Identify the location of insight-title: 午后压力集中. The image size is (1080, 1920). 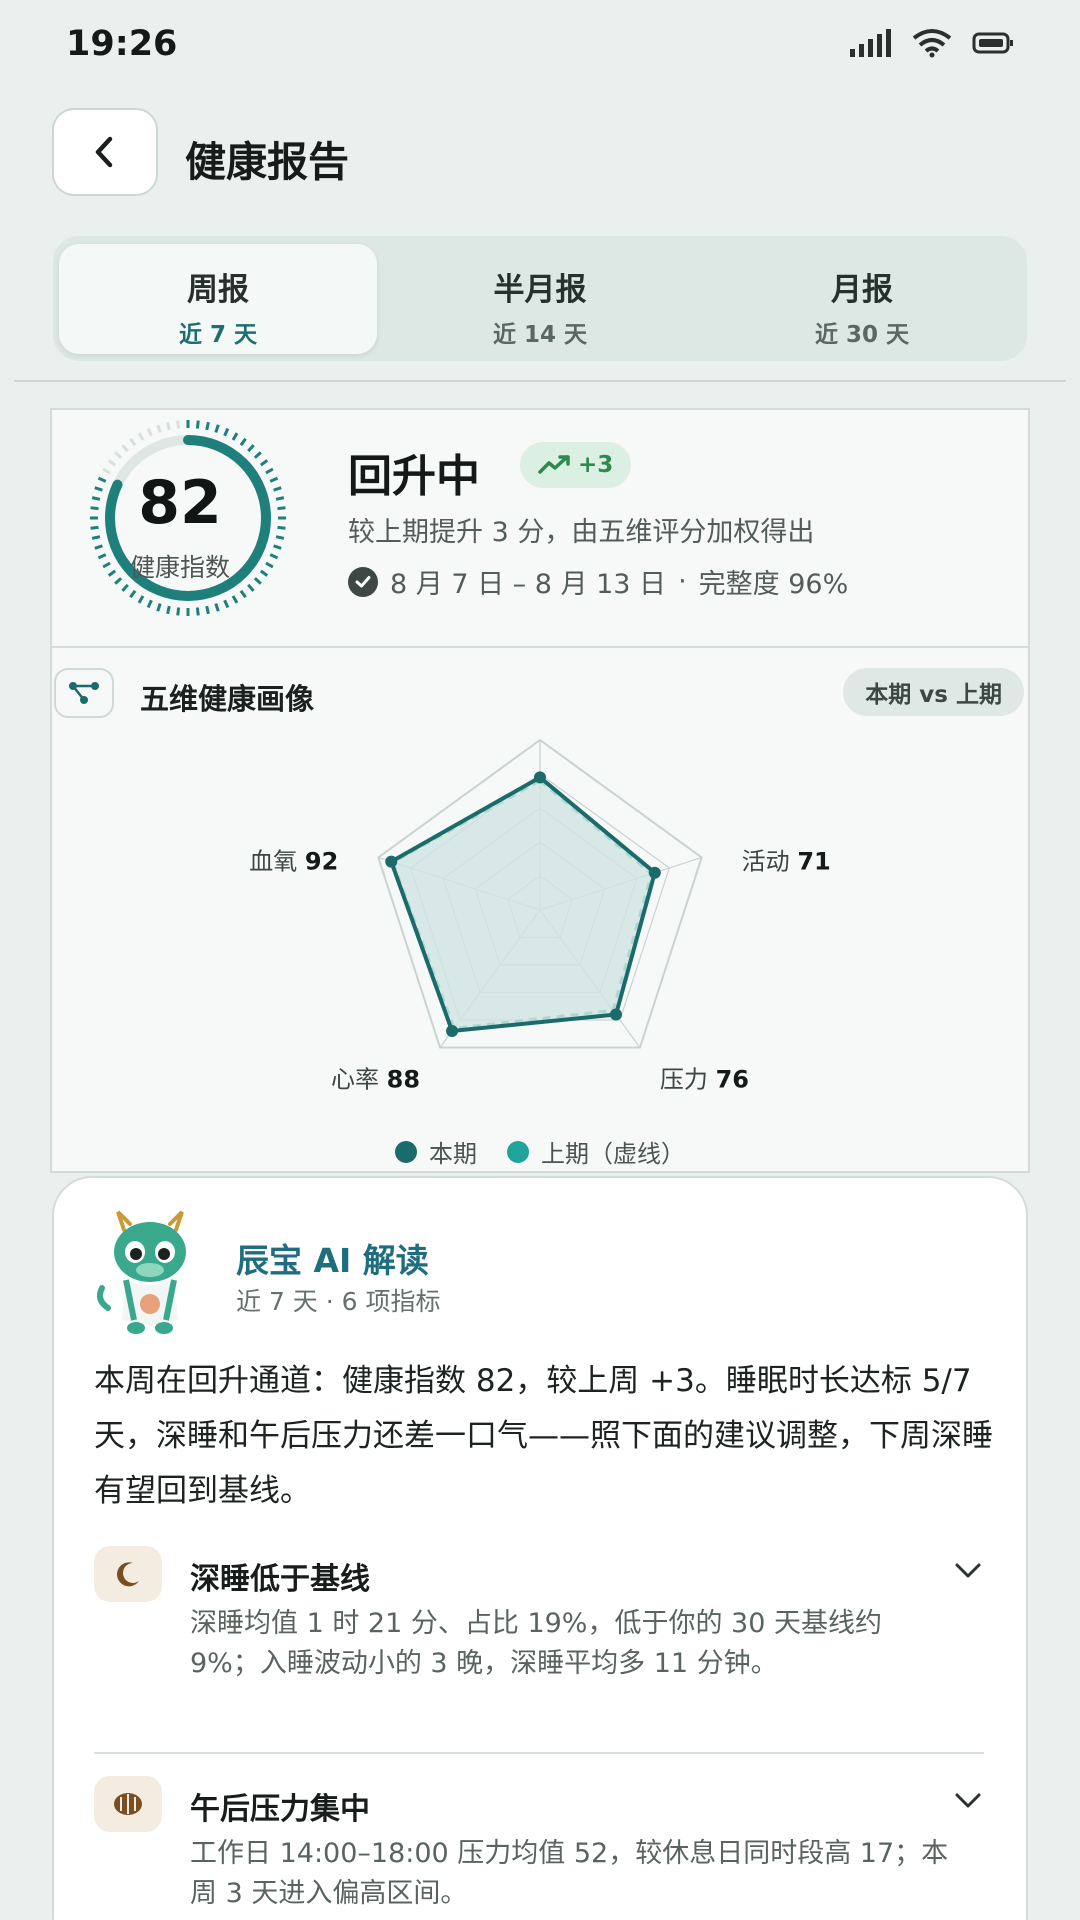
(280, 1809).